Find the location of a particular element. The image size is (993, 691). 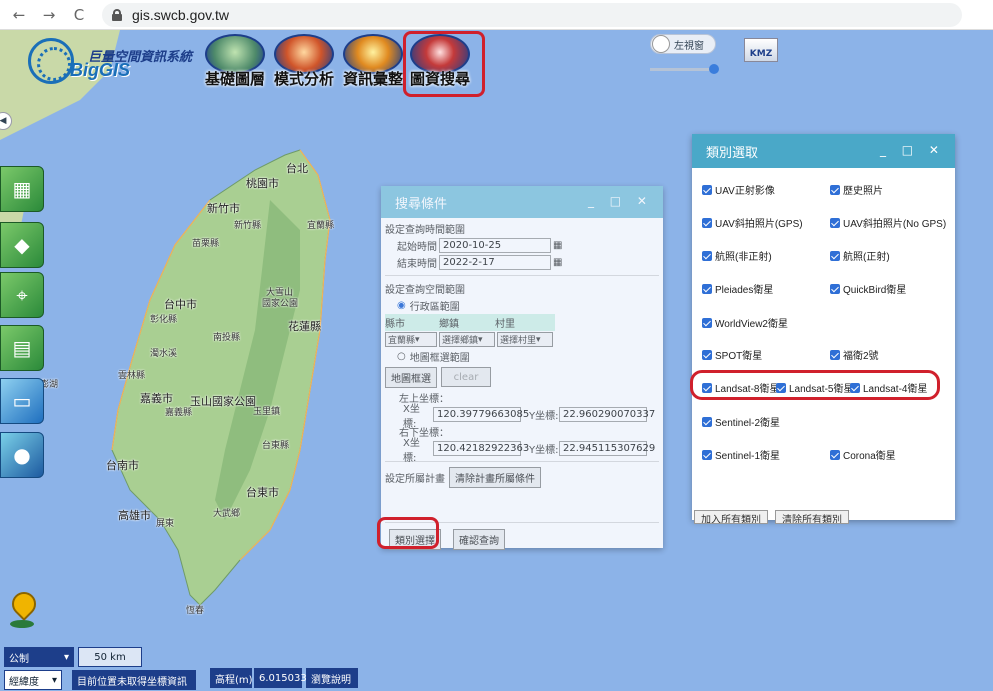

globe-icon: ● is located at coordinates (22, 455).